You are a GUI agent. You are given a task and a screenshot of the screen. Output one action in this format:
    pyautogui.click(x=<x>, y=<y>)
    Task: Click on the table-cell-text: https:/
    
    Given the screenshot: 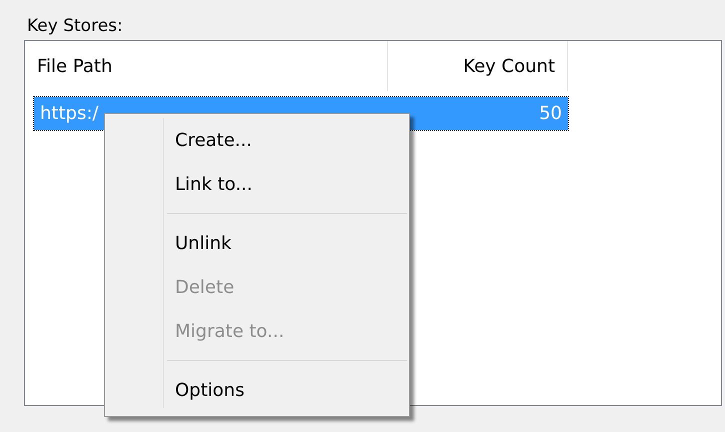 What is the action you would take?
    pyautogui.click(x=69, y=113)
    